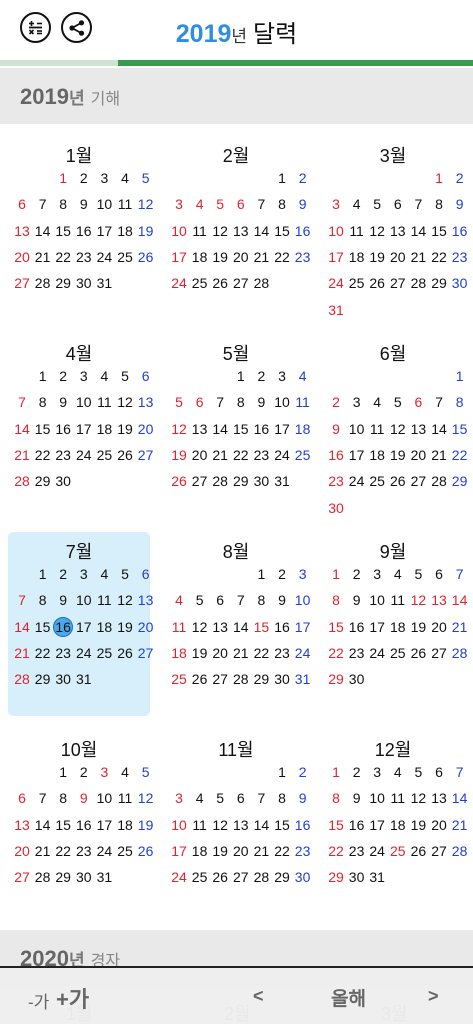 The height and width of the screenshot is (1024, 473). What do you see at coordinates (22, 231) in the screenshot?
I see `calendar-day: 13` at bounding box center [22, 231].